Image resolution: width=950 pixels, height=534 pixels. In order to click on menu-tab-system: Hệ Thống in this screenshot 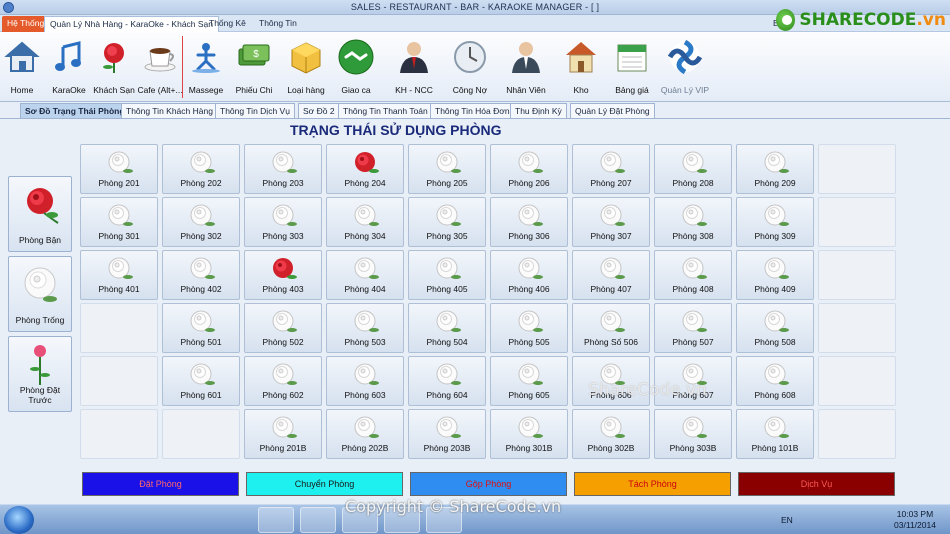, I will do `click(26, 24)`.